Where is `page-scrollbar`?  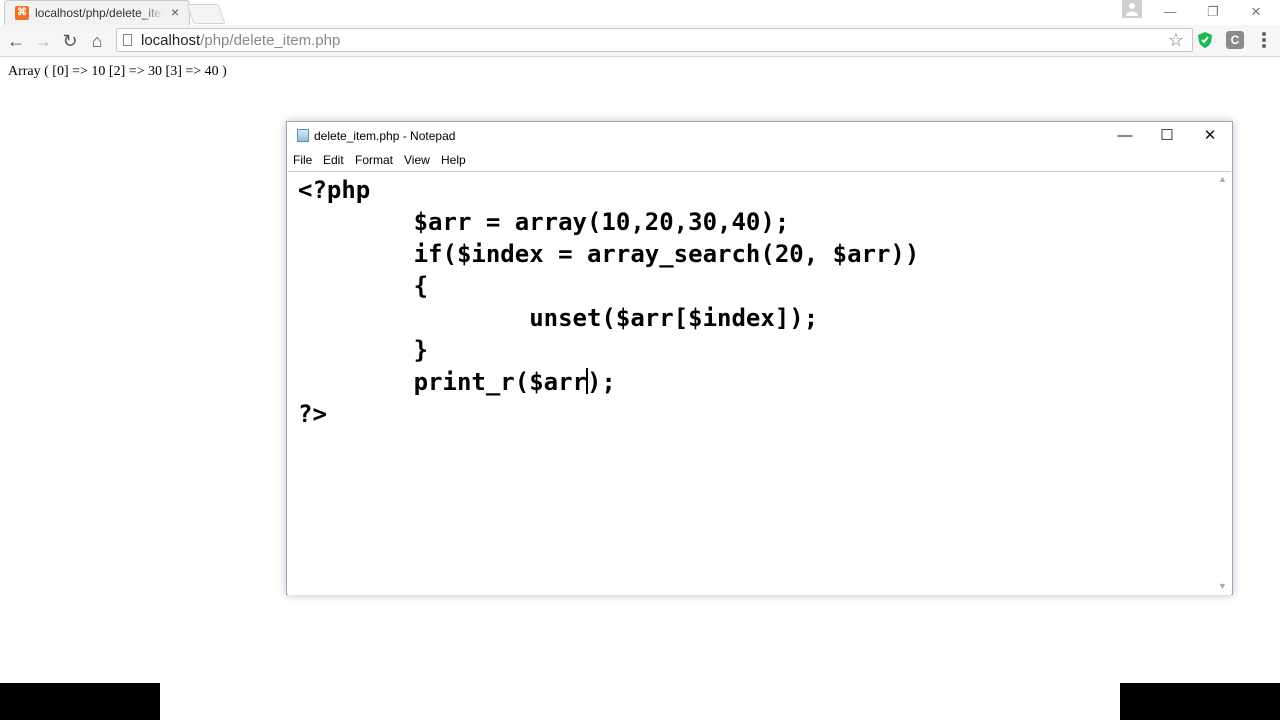 page-scrollbar is located at coordinates (1273, 369).